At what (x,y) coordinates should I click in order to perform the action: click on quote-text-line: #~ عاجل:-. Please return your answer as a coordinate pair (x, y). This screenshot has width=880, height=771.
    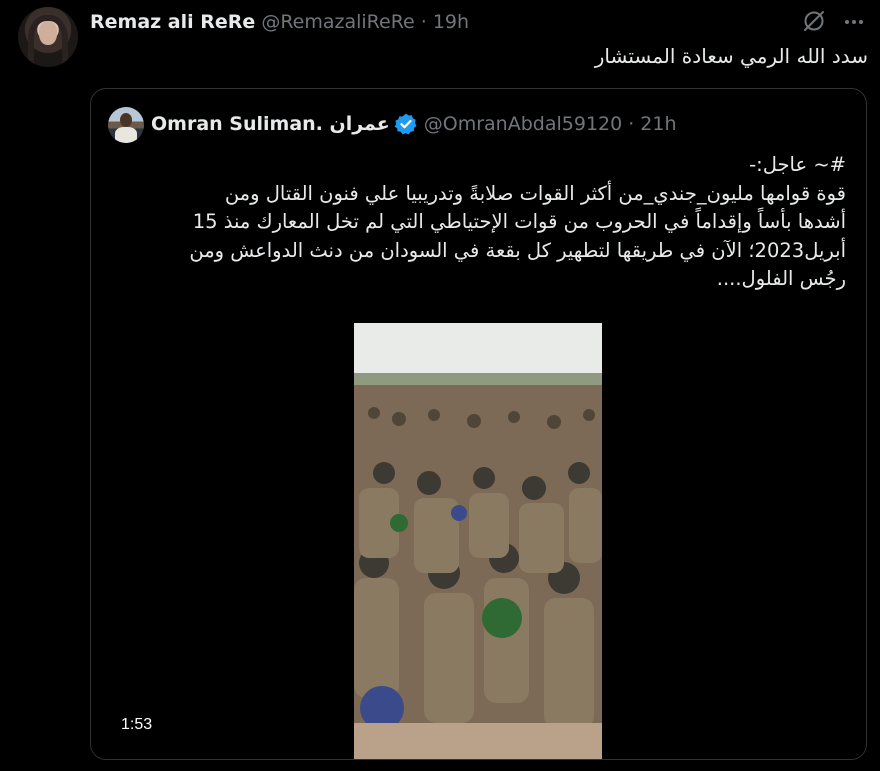
    Looking at the image, I should click on (797, 164).